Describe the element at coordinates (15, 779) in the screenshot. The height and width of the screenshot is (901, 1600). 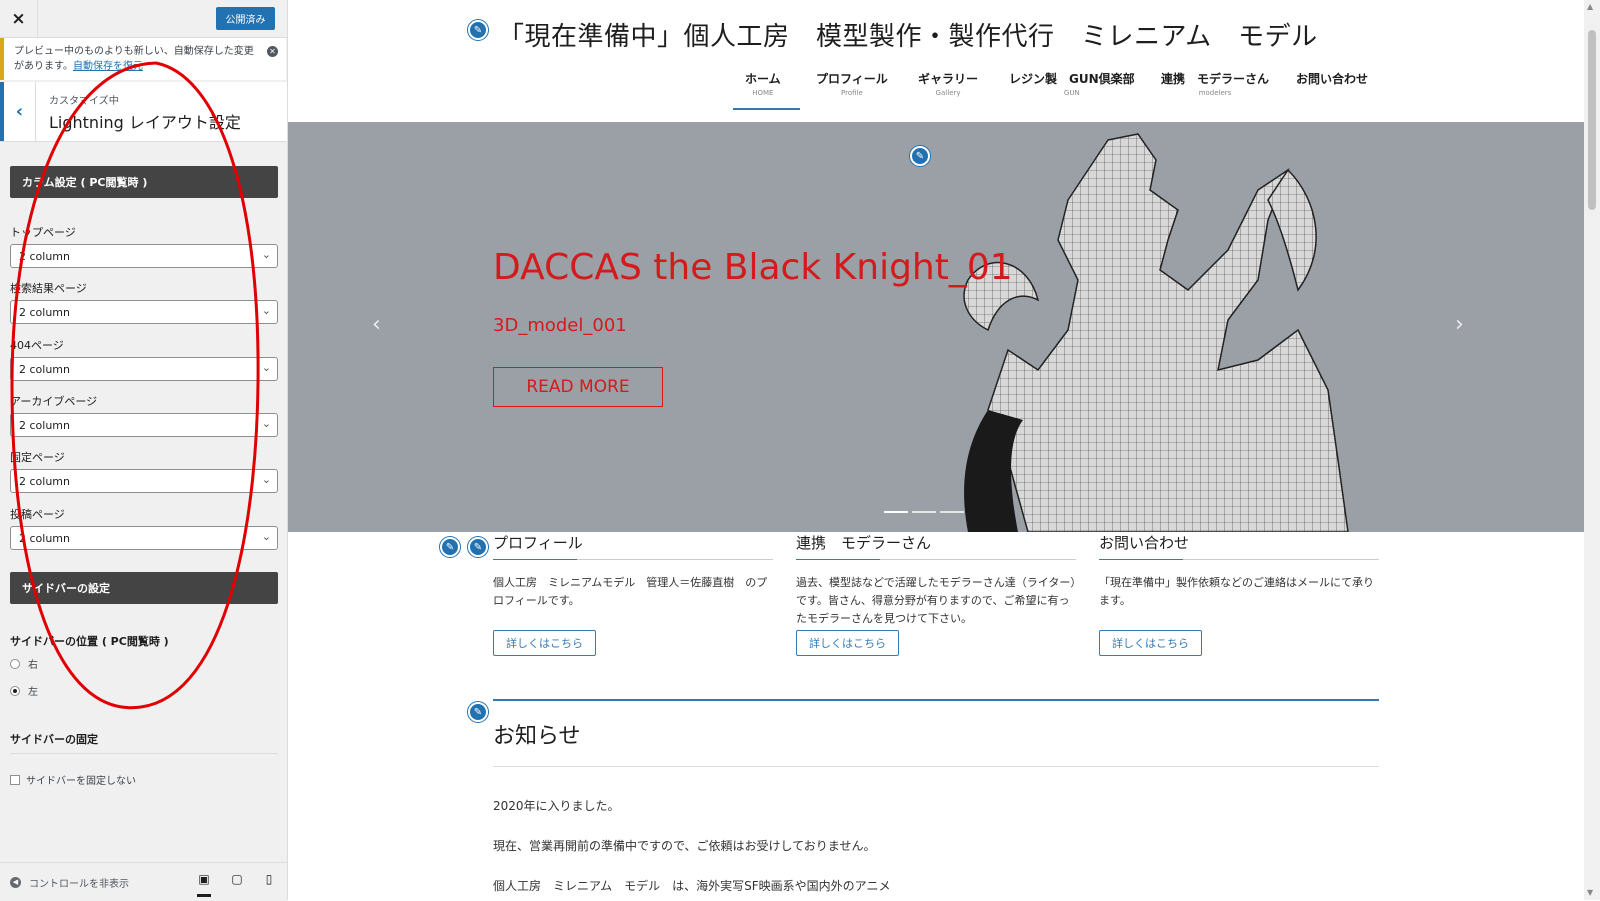
I see `checkbox` at that location.